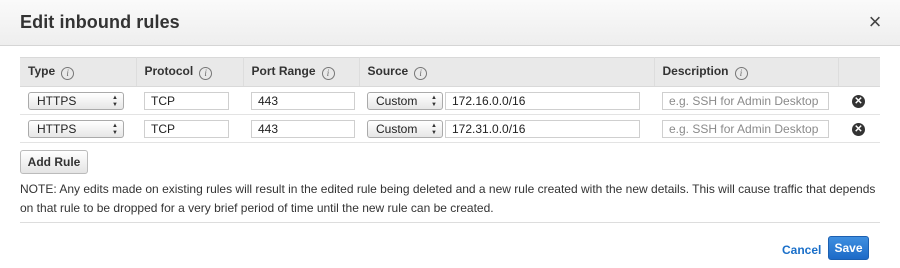 Image resolution: width=900 pixels, height=268 pixels. Describe the element at coordinates (507, 72) in the screenshot. I see `column-header-source: Source i` at that location.